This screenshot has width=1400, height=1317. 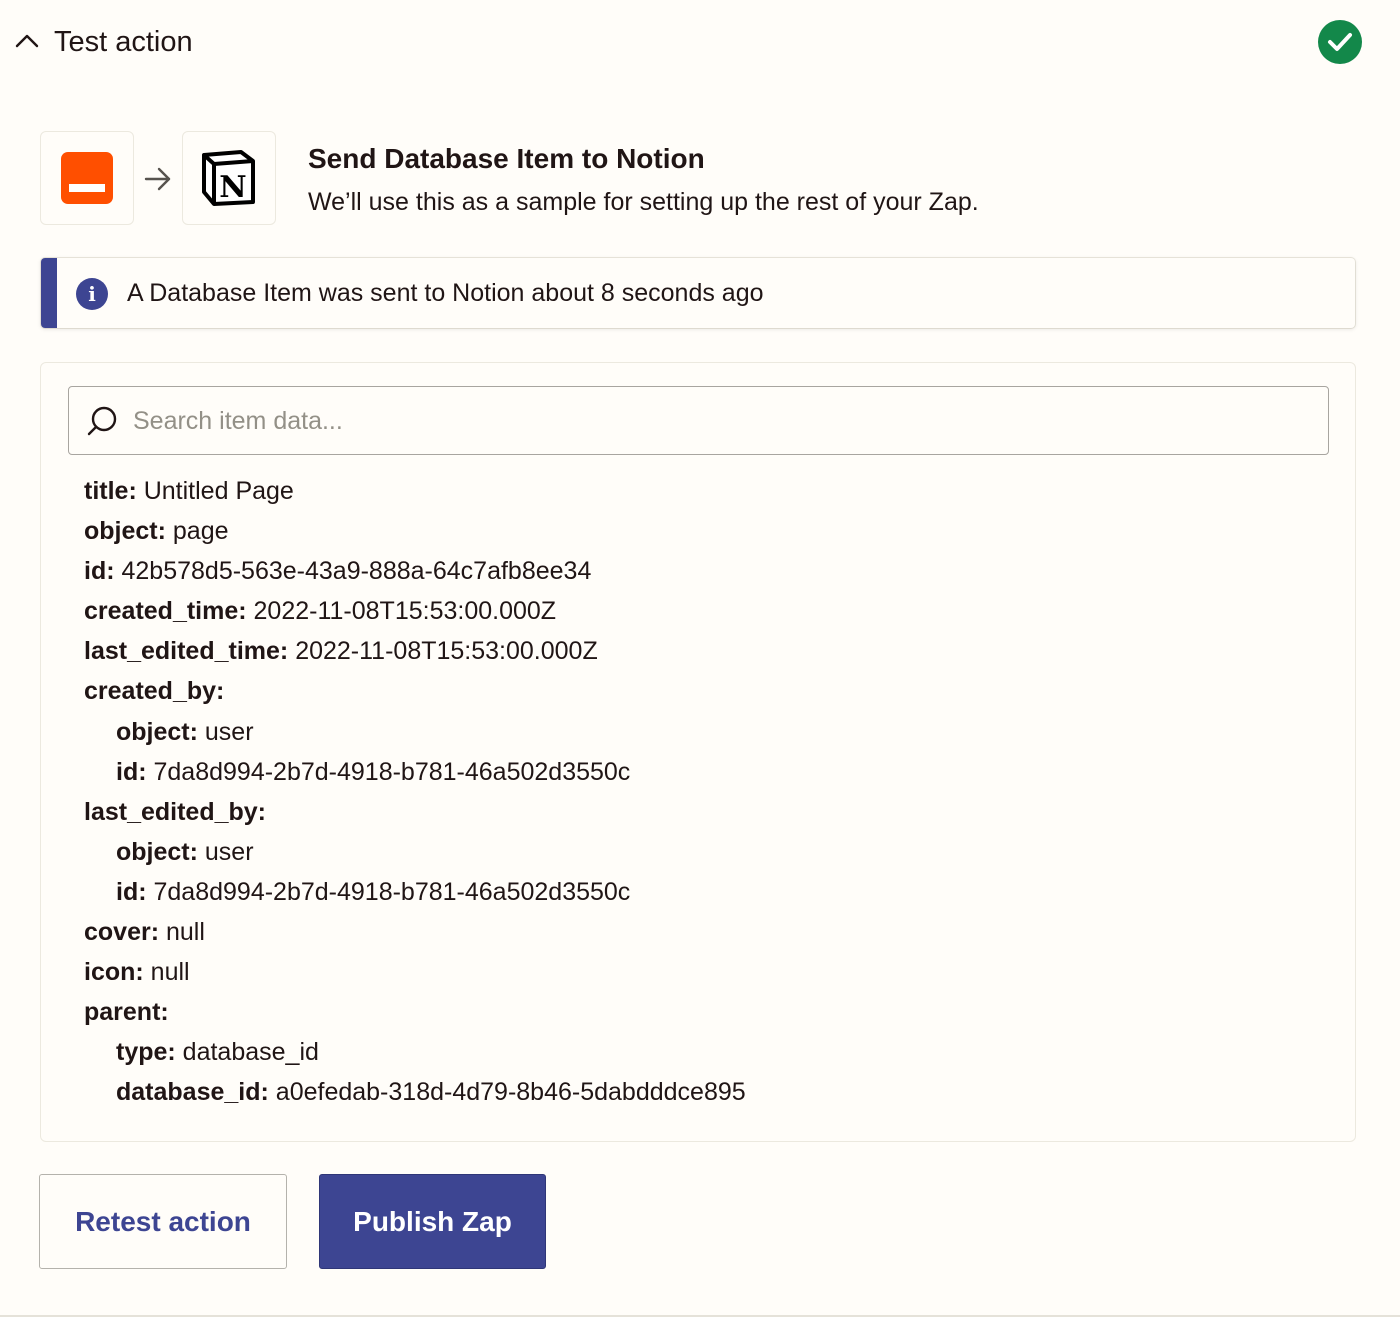 What do you see at coordinates (102, 421) in the screenshot?
I see `search-icon` at bounding box center [102, 421].